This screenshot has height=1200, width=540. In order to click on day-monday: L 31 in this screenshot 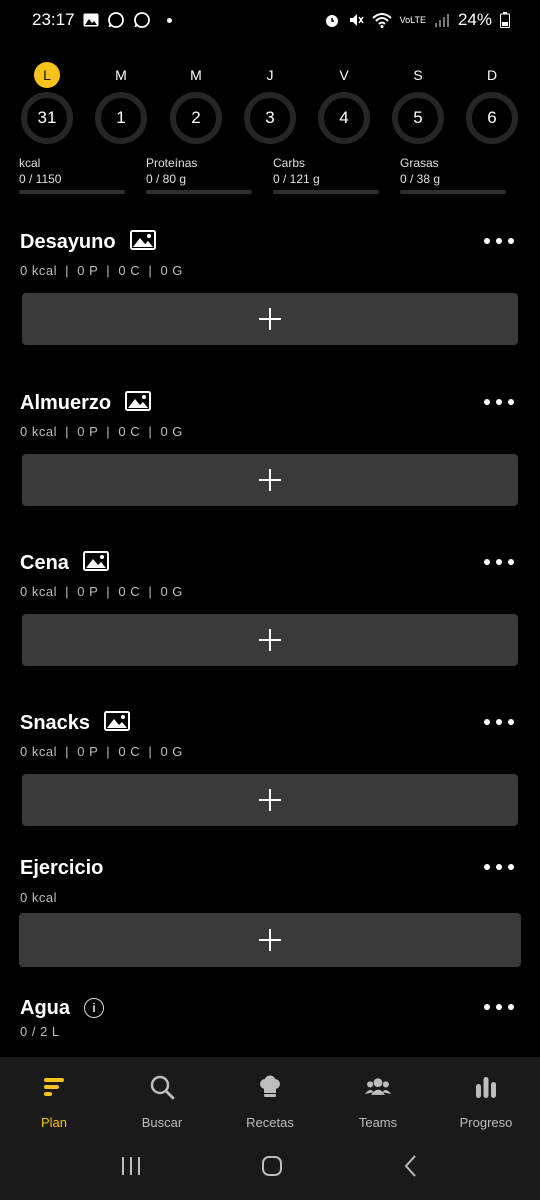, I will do `click(47, 103)`.